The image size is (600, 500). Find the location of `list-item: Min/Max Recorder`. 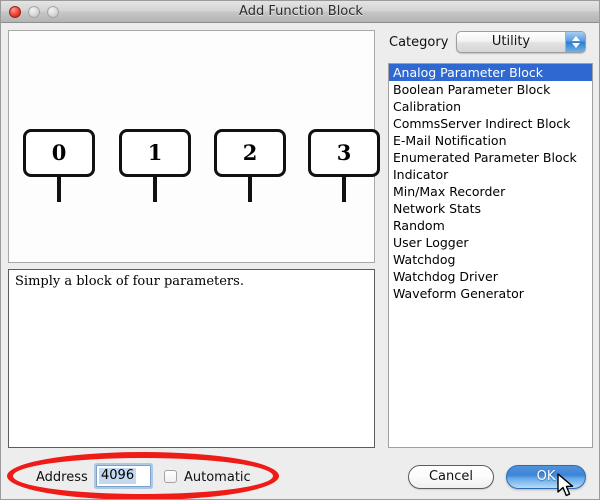

list-item: Min/Max Recorder is located at coordinates (490, 191).